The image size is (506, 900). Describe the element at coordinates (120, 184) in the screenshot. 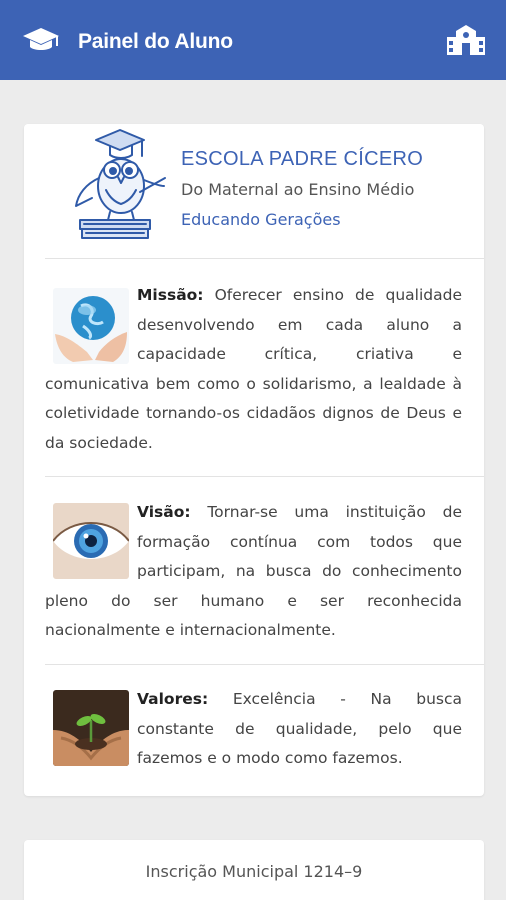

I see `school-owl-logo` at that location.